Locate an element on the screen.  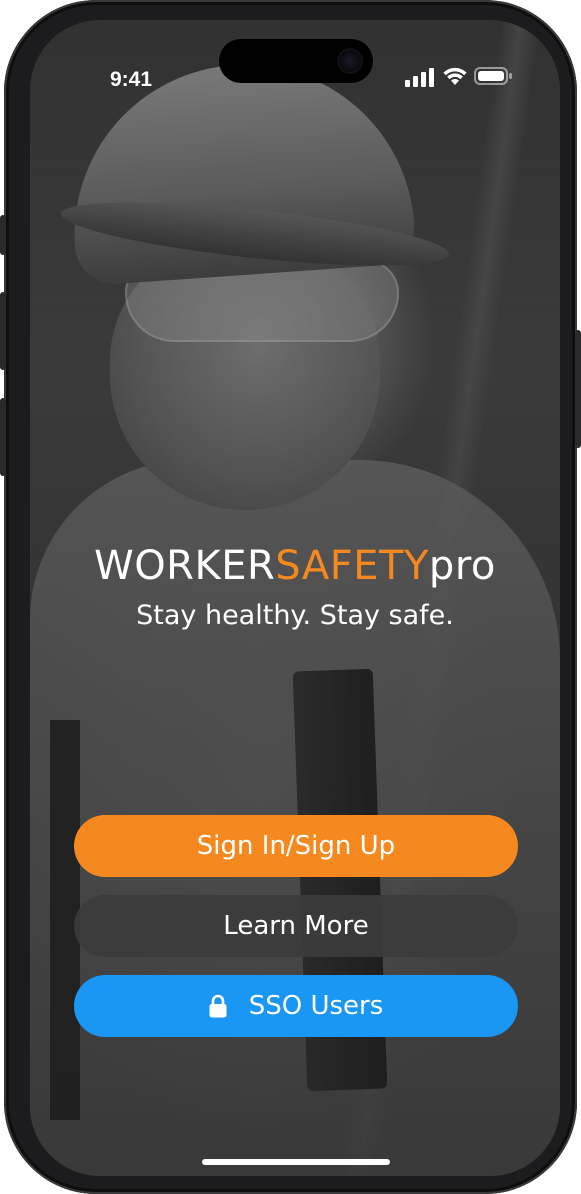
volume-down-button is located at coordinates (3, 437).